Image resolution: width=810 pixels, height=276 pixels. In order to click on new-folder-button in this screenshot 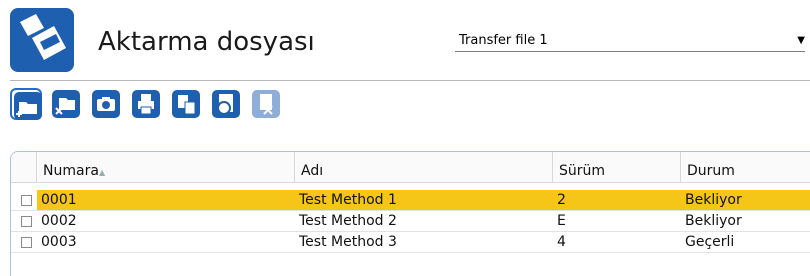, I will do `click(26, 104)`.